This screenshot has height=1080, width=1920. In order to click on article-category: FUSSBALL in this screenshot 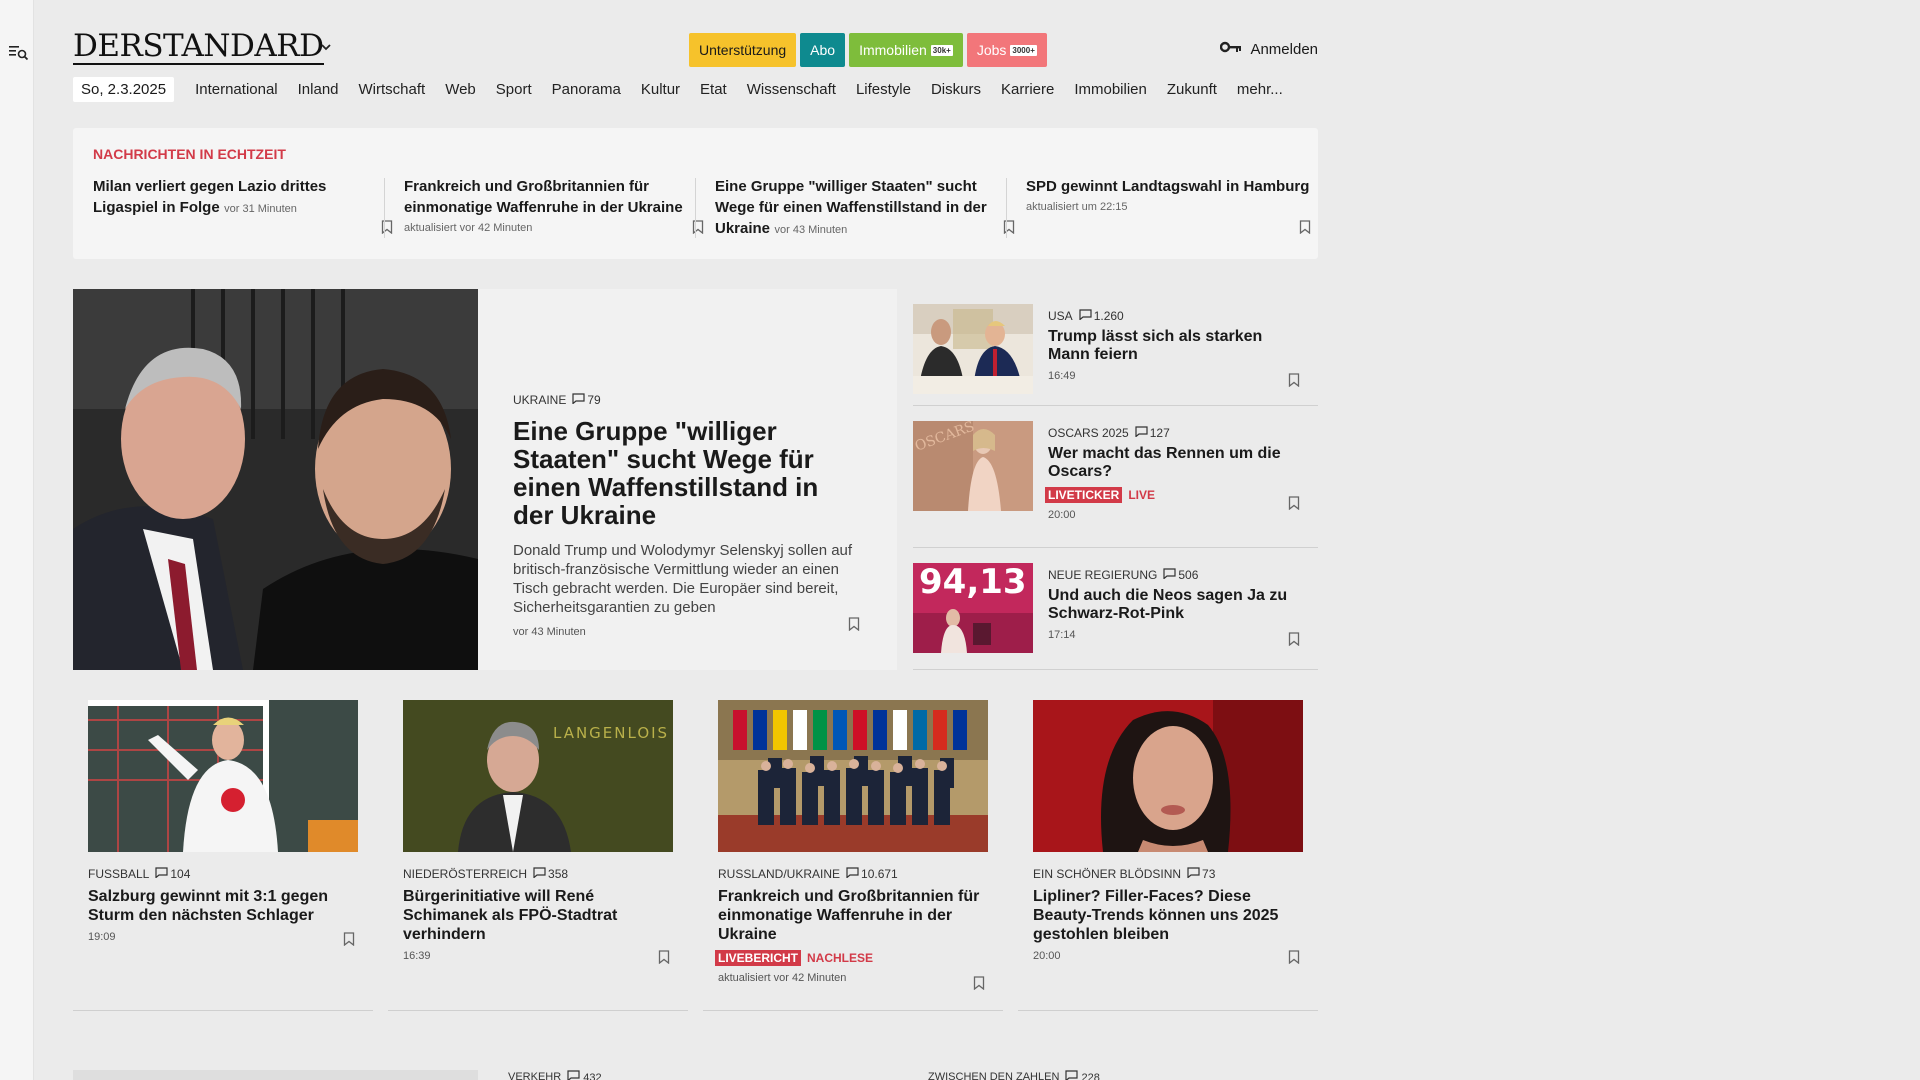, I will do `click(118, 874)`.